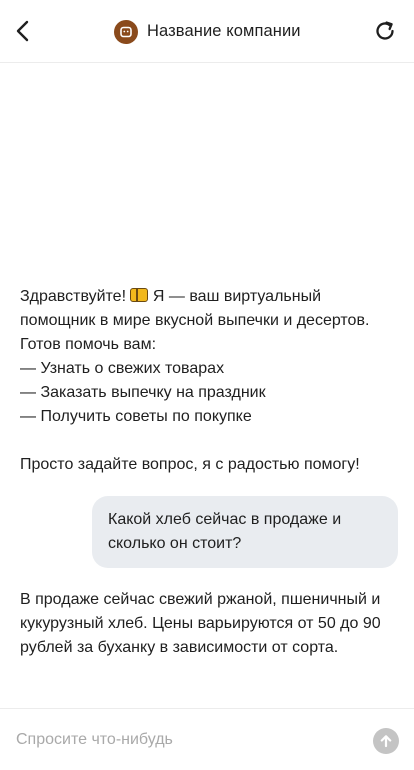  I want to click on back-button, so click(22, 31).